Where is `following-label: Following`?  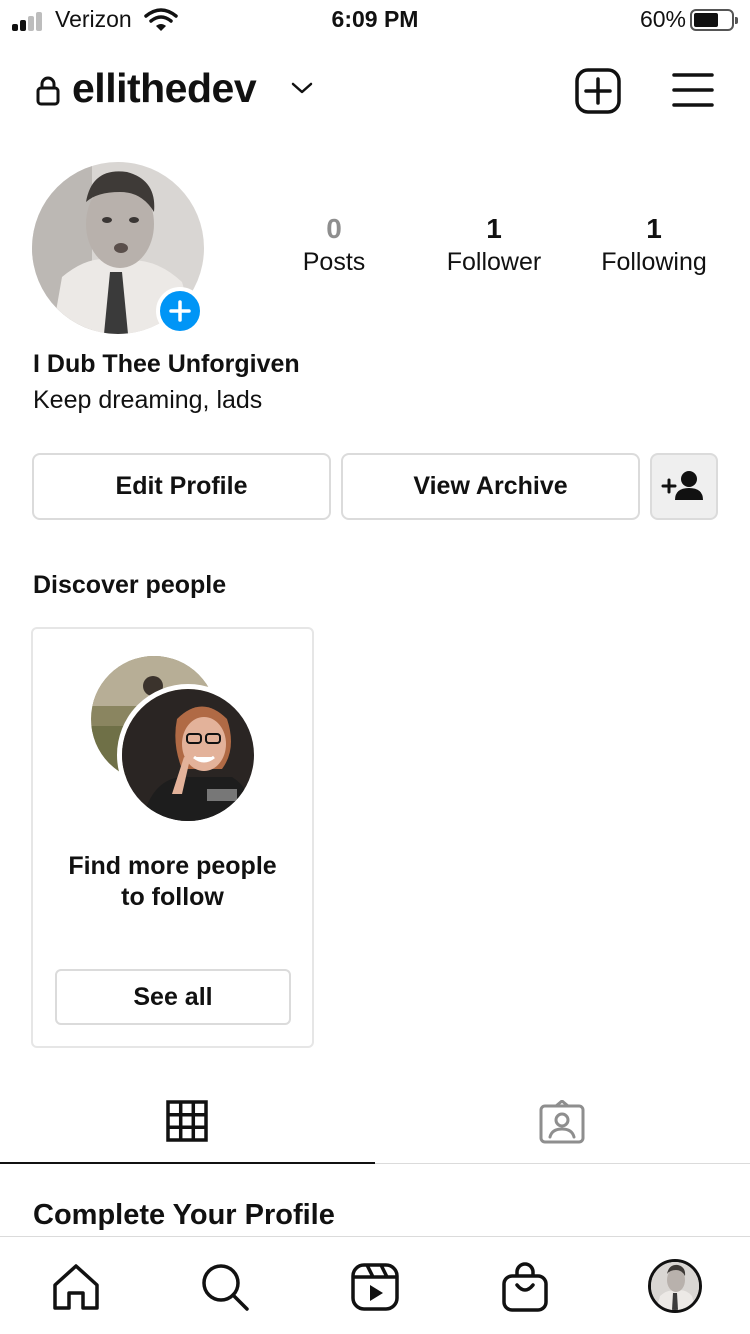
following-label: Following is located at coordinates (654, 262).